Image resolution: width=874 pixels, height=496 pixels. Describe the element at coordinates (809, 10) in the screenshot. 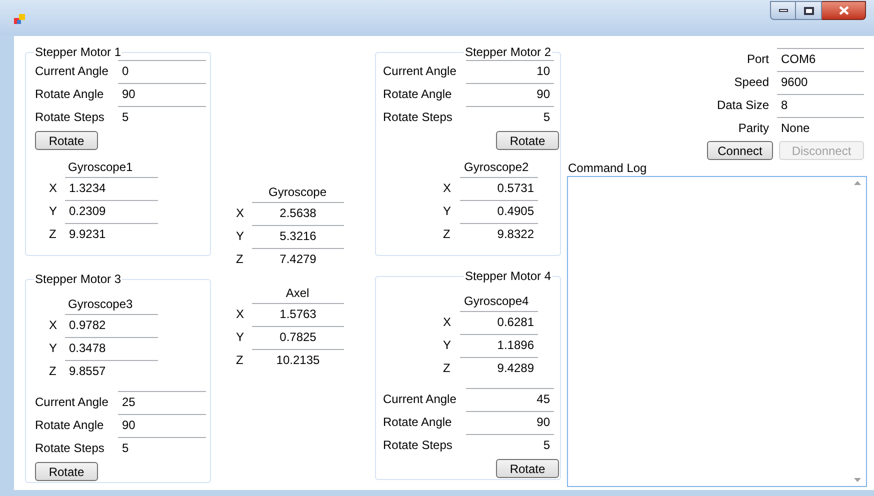

I see `maximize-button` at that location.